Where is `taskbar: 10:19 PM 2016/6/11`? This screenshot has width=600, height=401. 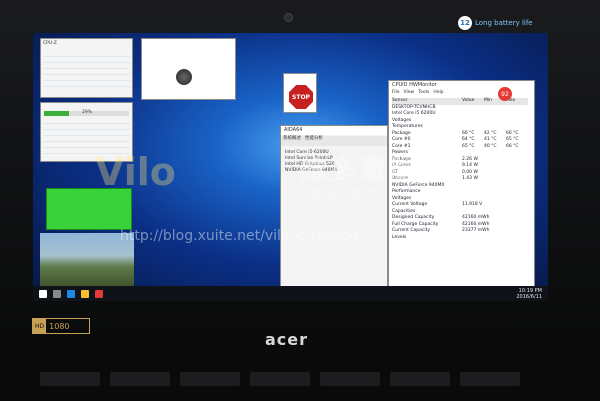
taskbar: 10:19 PM 2016/6/11 is located at coordinates (290, 293).